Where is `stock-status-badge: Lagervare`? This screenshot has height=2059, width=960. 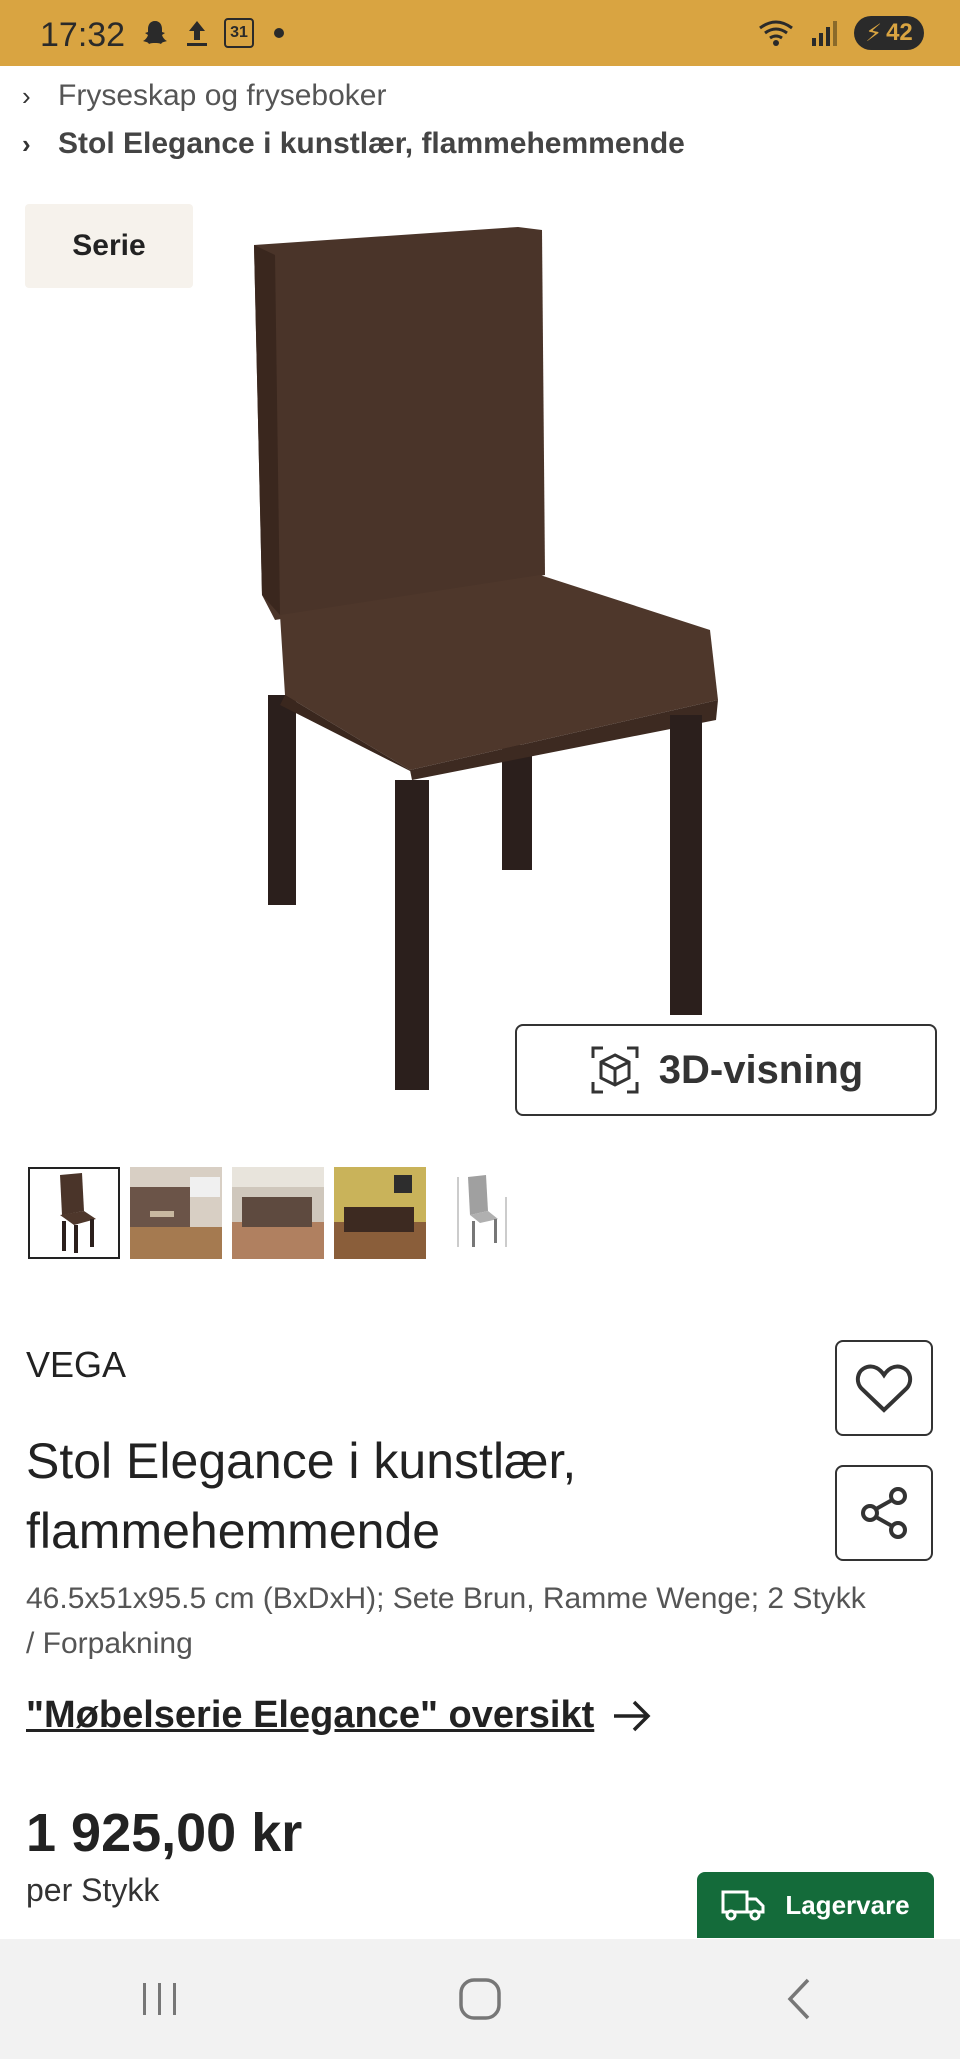 stock-status-badge: Lagervare is located at coordinates (815, 1905).